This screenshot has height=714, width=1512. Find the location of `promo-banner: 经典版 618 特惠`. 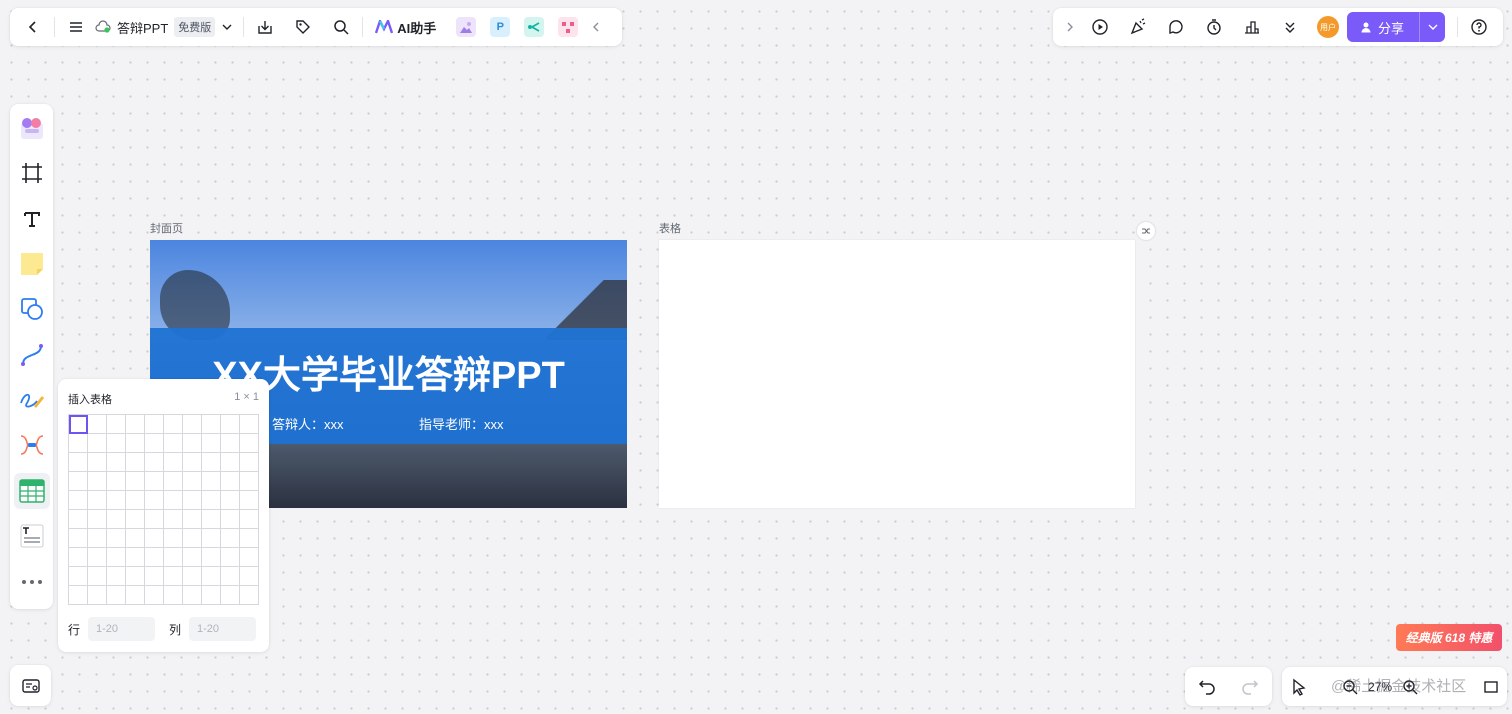

promo-banner: 经典版 618 特惠 is located at coordinates (1449, 637).